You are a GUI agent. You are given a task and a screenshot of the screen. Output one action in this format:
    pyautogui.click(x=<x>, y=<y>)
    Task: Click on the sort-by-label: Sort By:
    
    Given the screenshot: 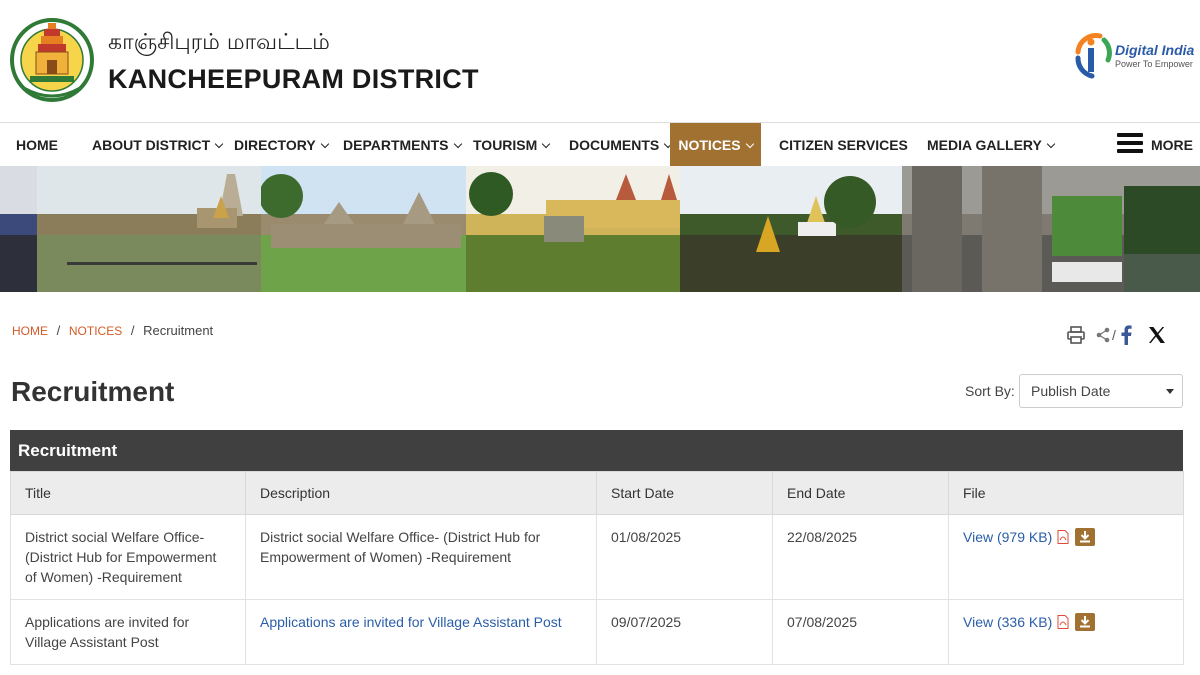 What is the action you would take?
    pyautogui.click(x=990, y=391)
    